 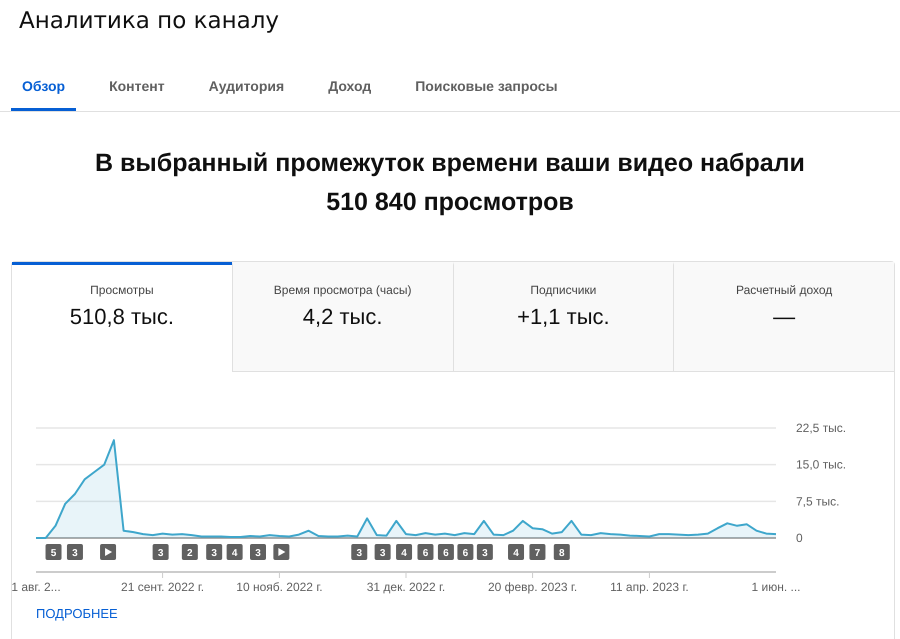 What do you see at coordinates (799, 538) in the screenshot?
I see `y-axis-label: 0` at bounding box center [799, 538].